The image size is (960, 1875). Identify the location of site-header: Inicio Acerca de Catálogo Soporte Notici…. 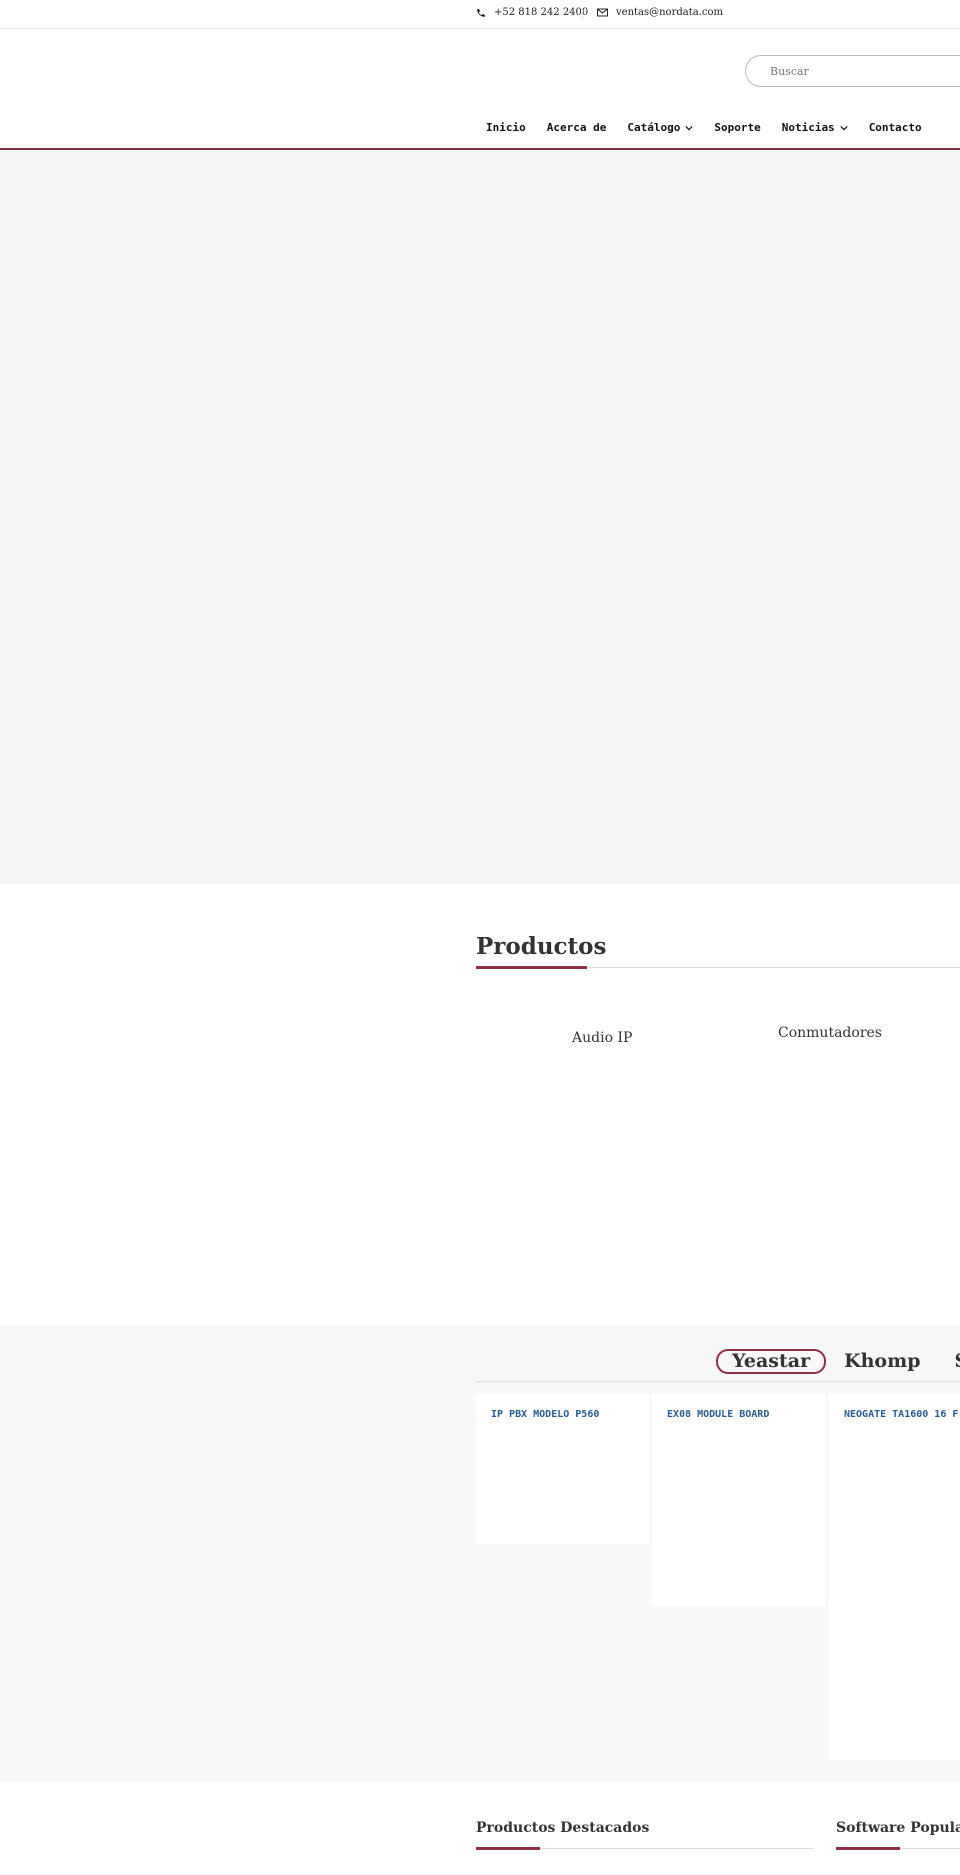
(480, 89).